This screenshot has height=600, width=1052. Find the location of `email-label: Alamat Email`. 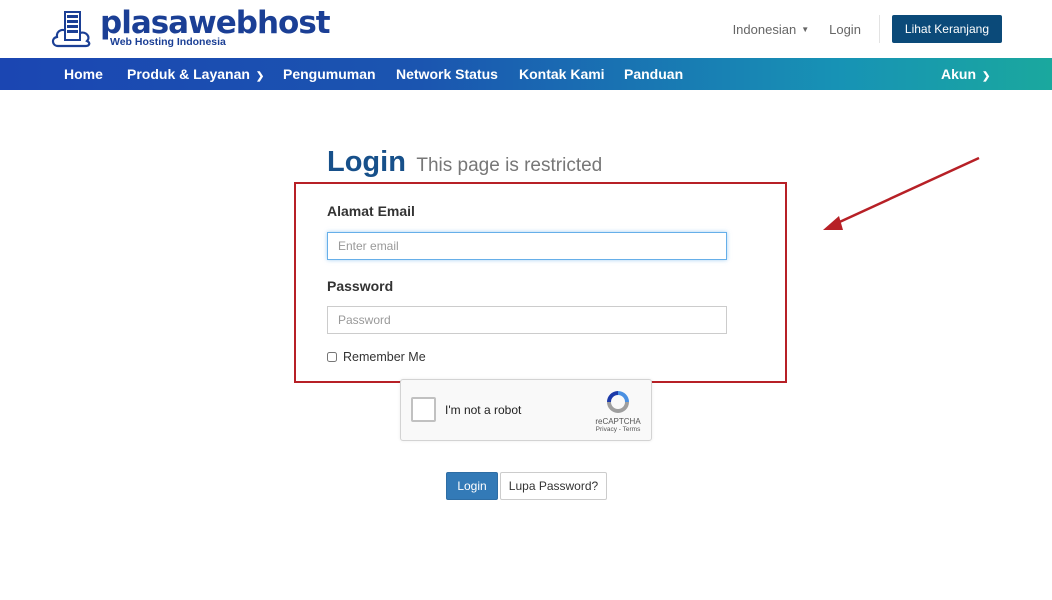

email-label: Alamat Email is located at coordinates (371, 211).